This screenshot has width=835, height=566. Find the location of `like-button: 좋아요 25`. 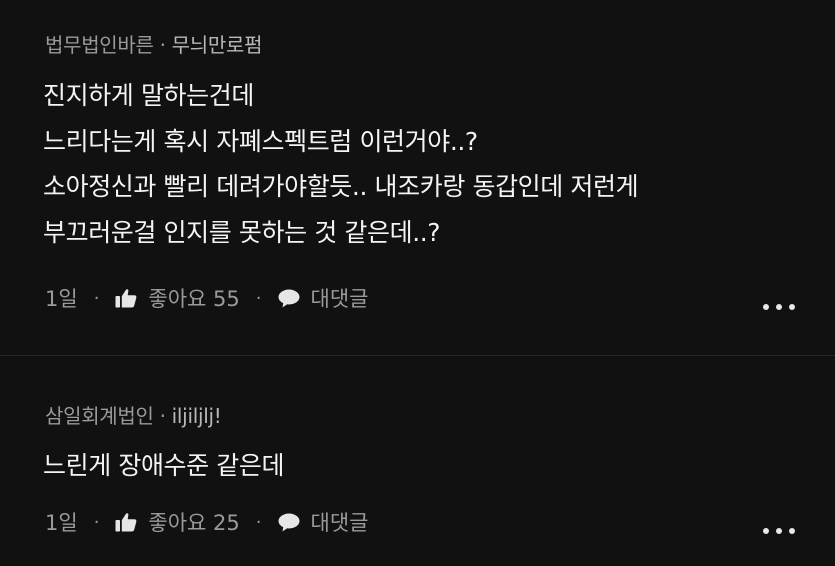

like-button: 좋아요 25 is located at coordinates (177, 522).